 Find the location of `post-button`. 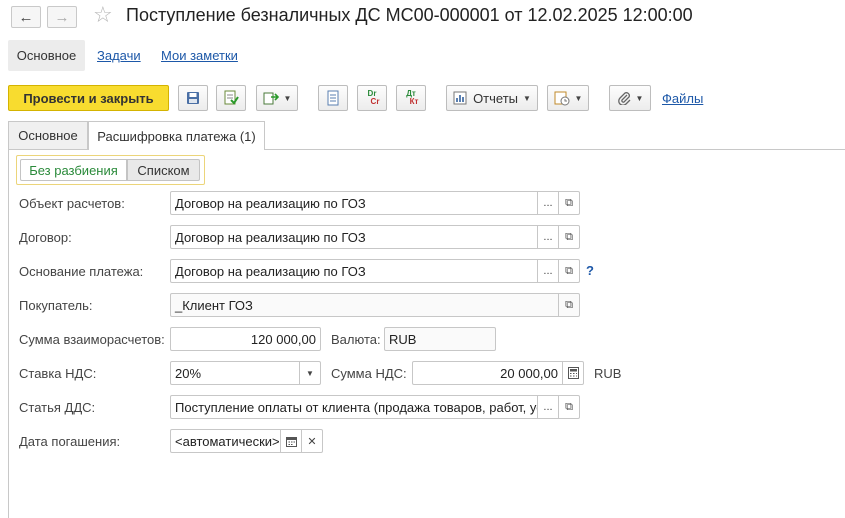

post-button is located at coordinates (231, 98).